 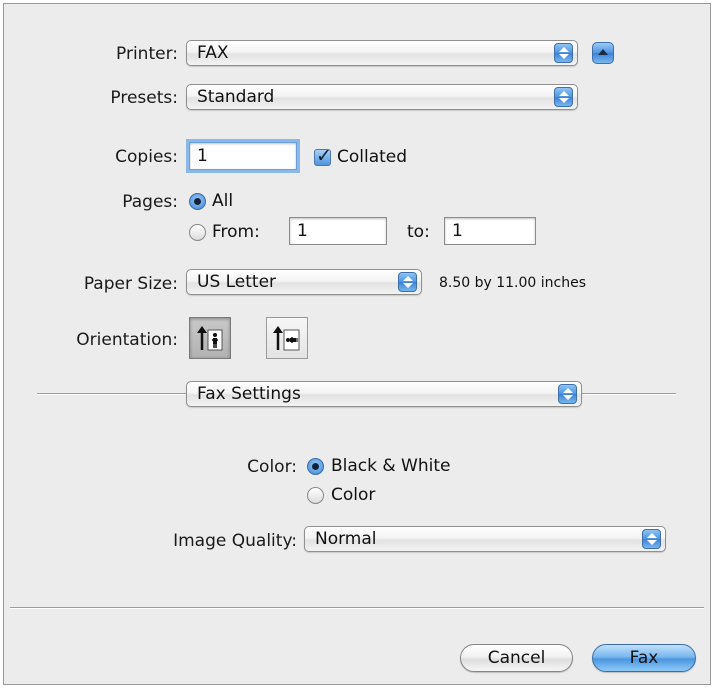 What do you see at coordinates (315, 466) in the screenshot?
I see `color-bw-radio` at bounding box center [315, 466].